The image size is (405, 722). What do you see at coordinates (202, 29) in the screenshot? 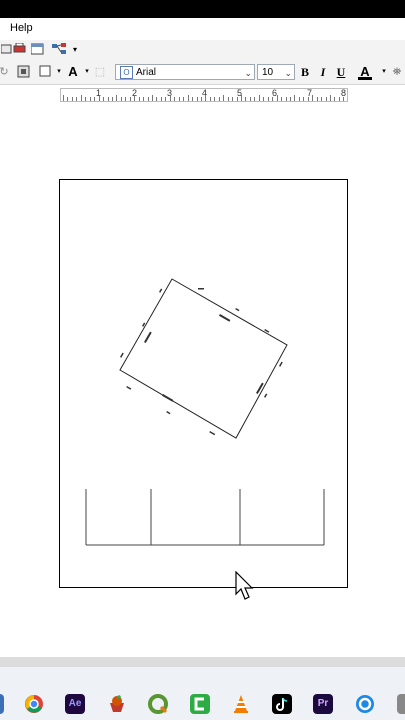
I see `menu-bar: Help` at bounding box center [202, 29].